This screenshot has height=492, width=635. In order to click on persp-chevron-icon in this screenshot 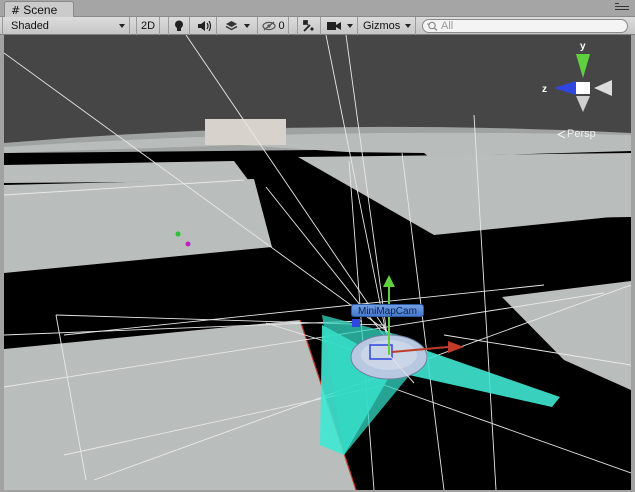, I will do `click(561, 134)`.